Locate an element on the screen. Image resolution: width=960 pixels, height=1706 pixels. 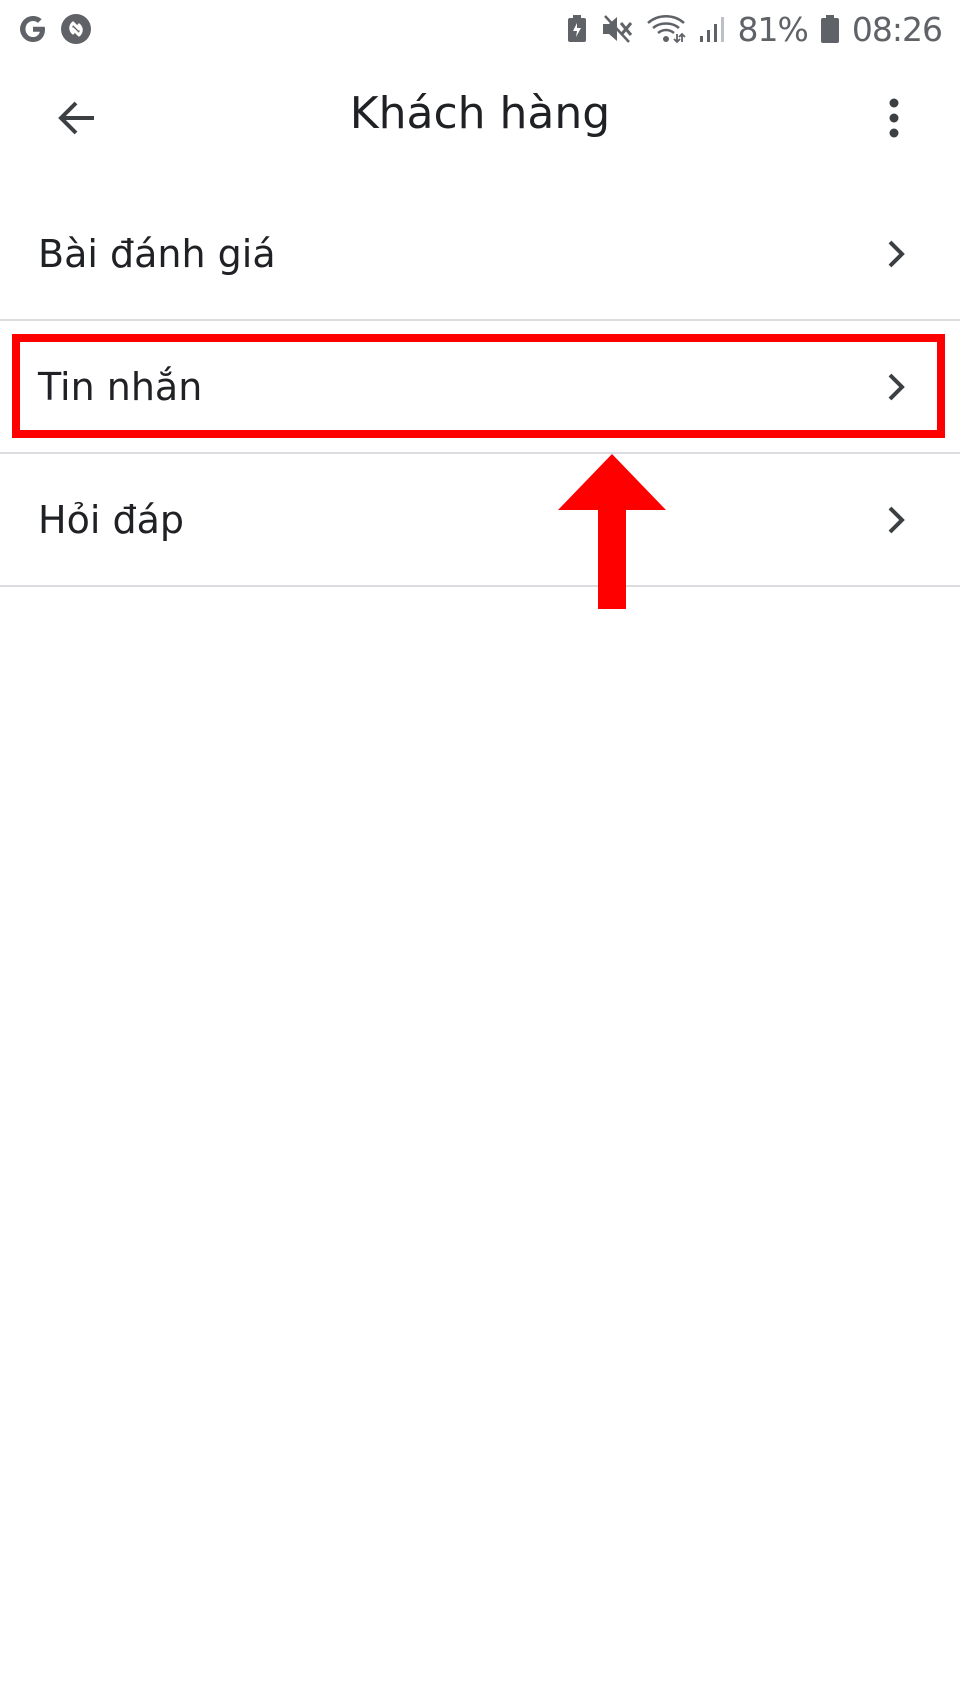
shazam-icon is located at coordinates (76, 29).